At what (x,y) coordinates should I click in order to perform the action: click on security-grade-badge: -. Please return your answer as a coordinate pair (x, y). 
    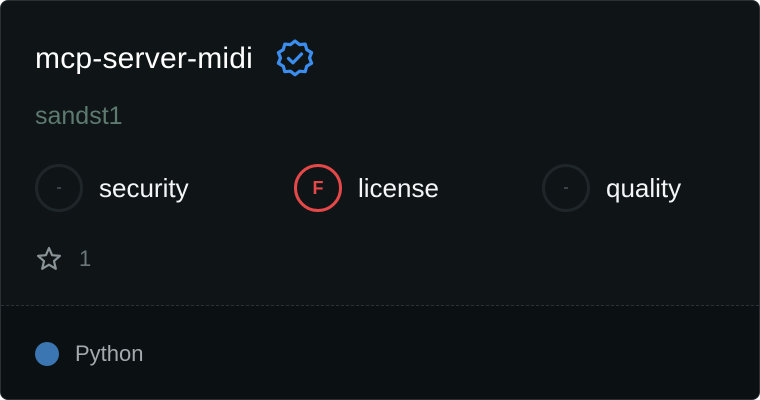
    Looking at the image, I should click on (59, 188).